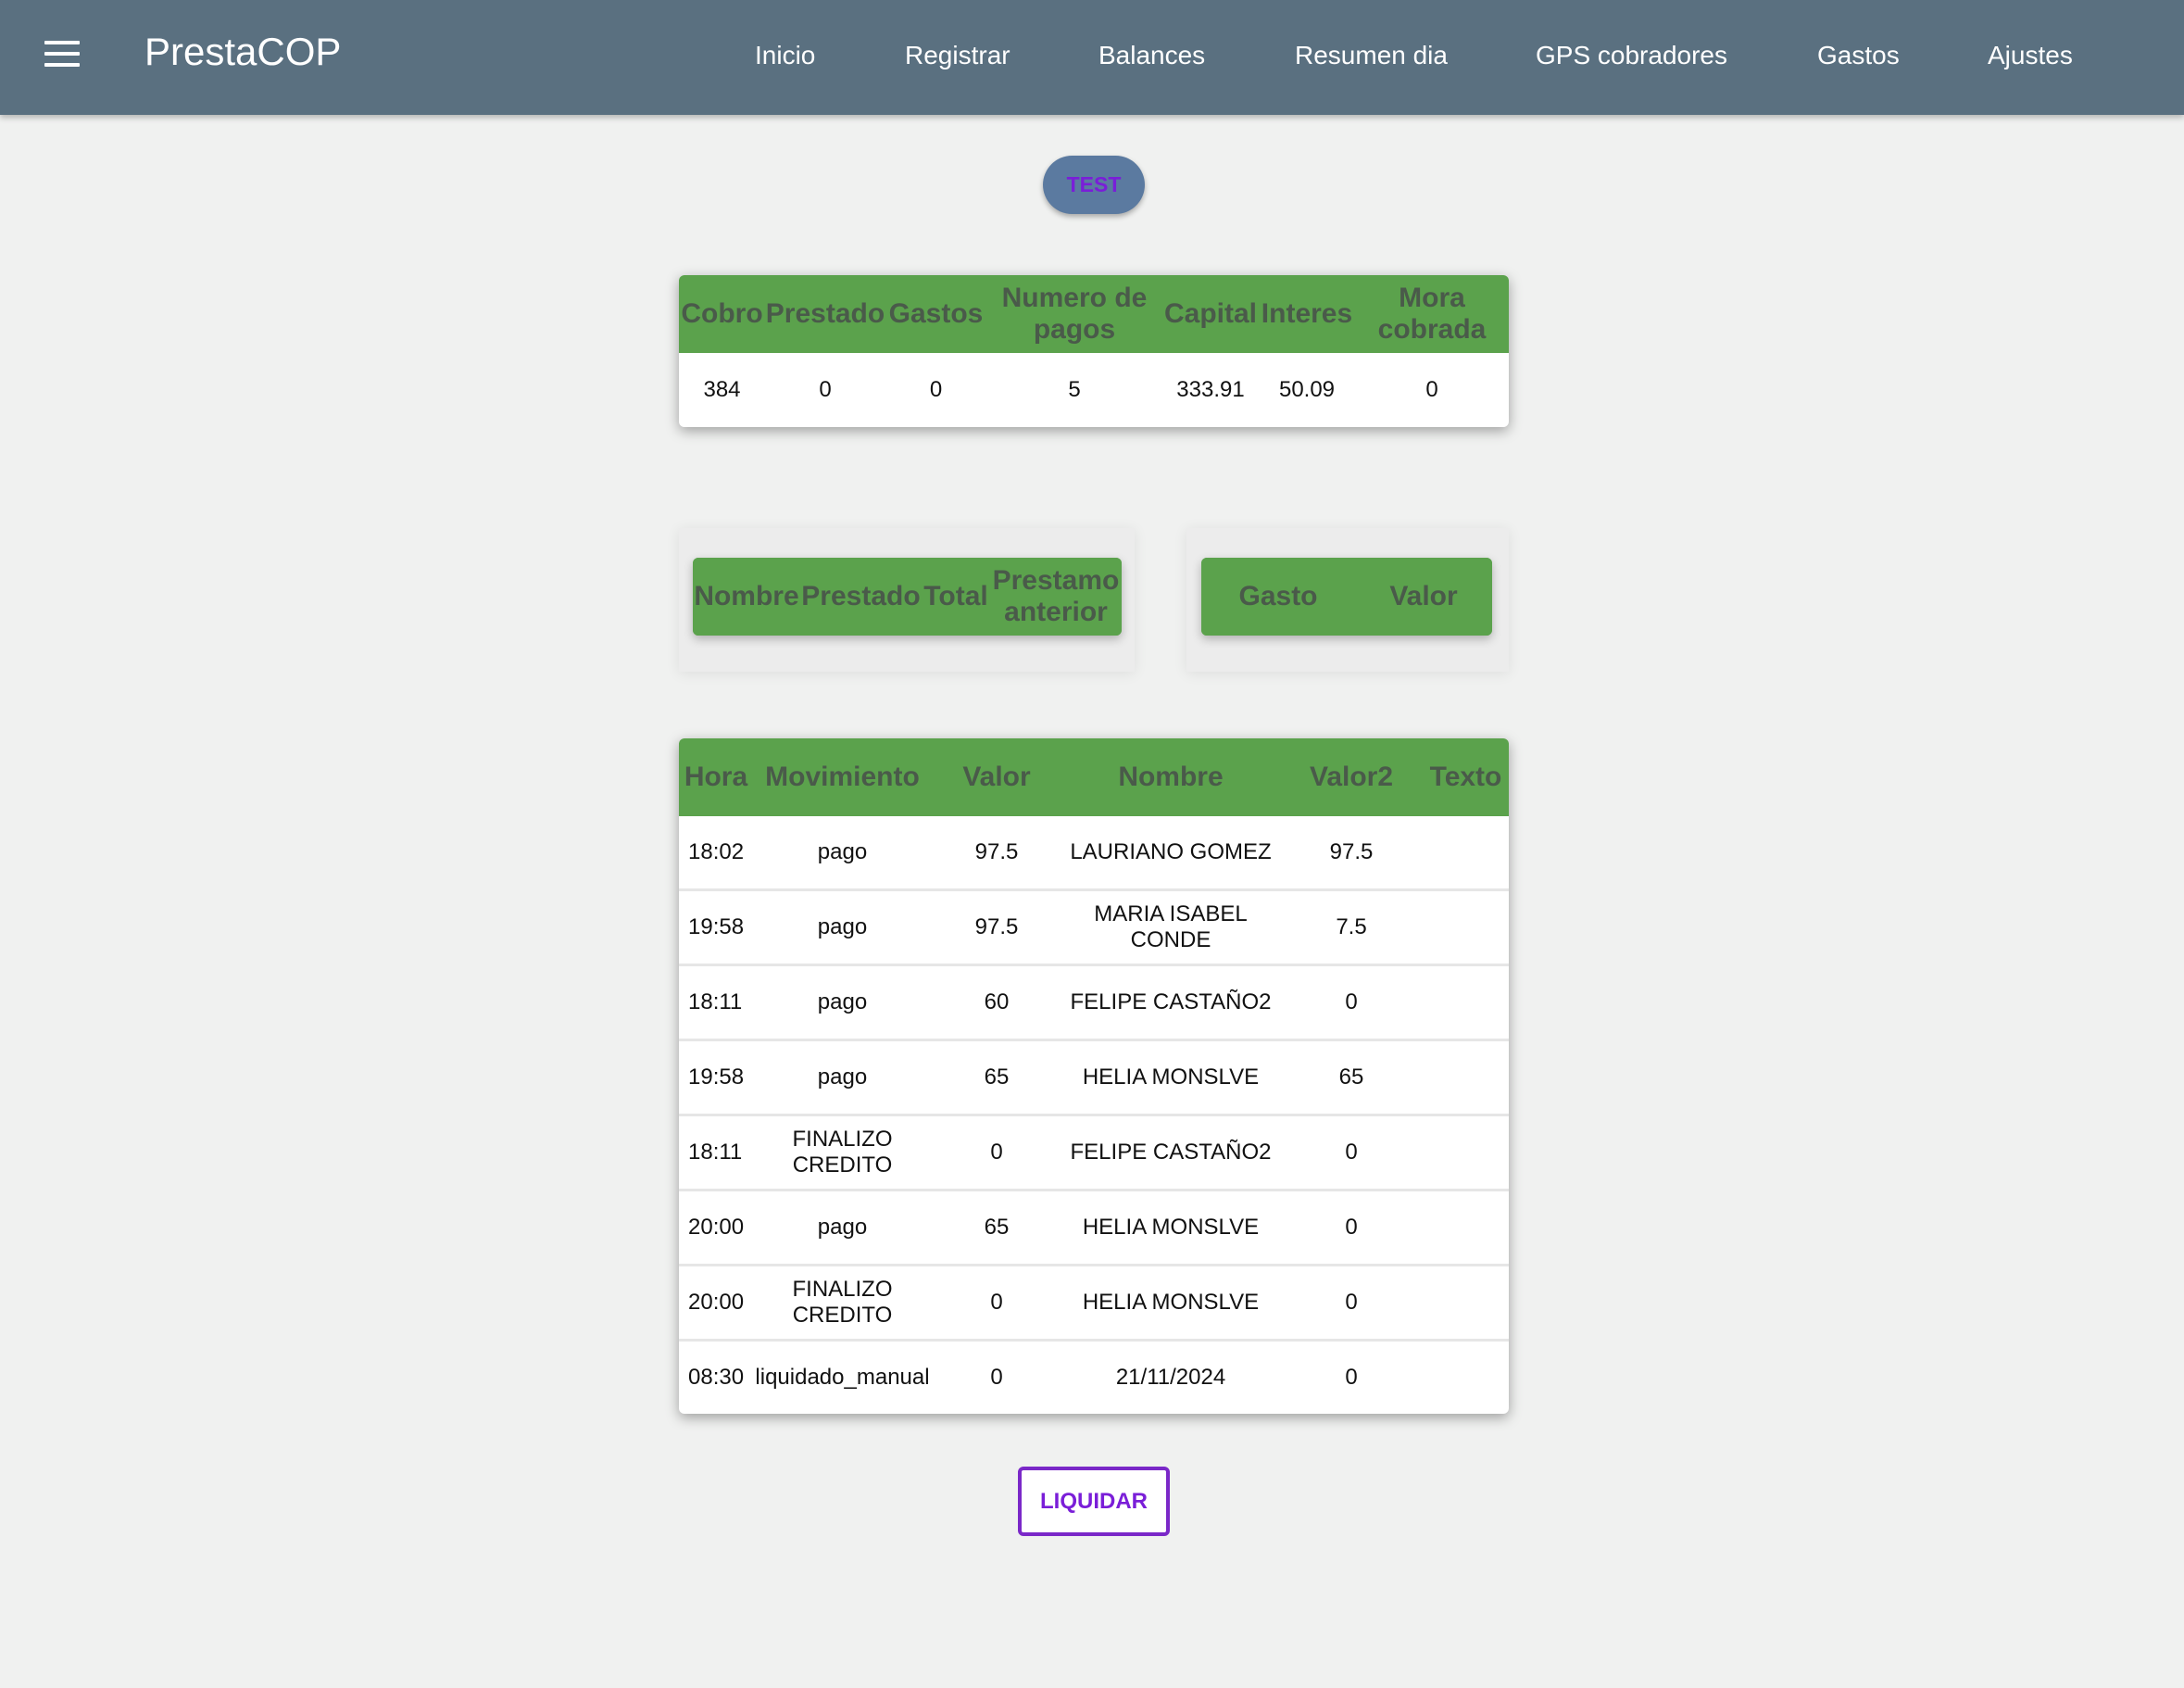 The image size is (2184, 1688). Describe the element at coordinates (1423, 597) in the screenshot. I see `expenses-header-valor: Valor` at that location.